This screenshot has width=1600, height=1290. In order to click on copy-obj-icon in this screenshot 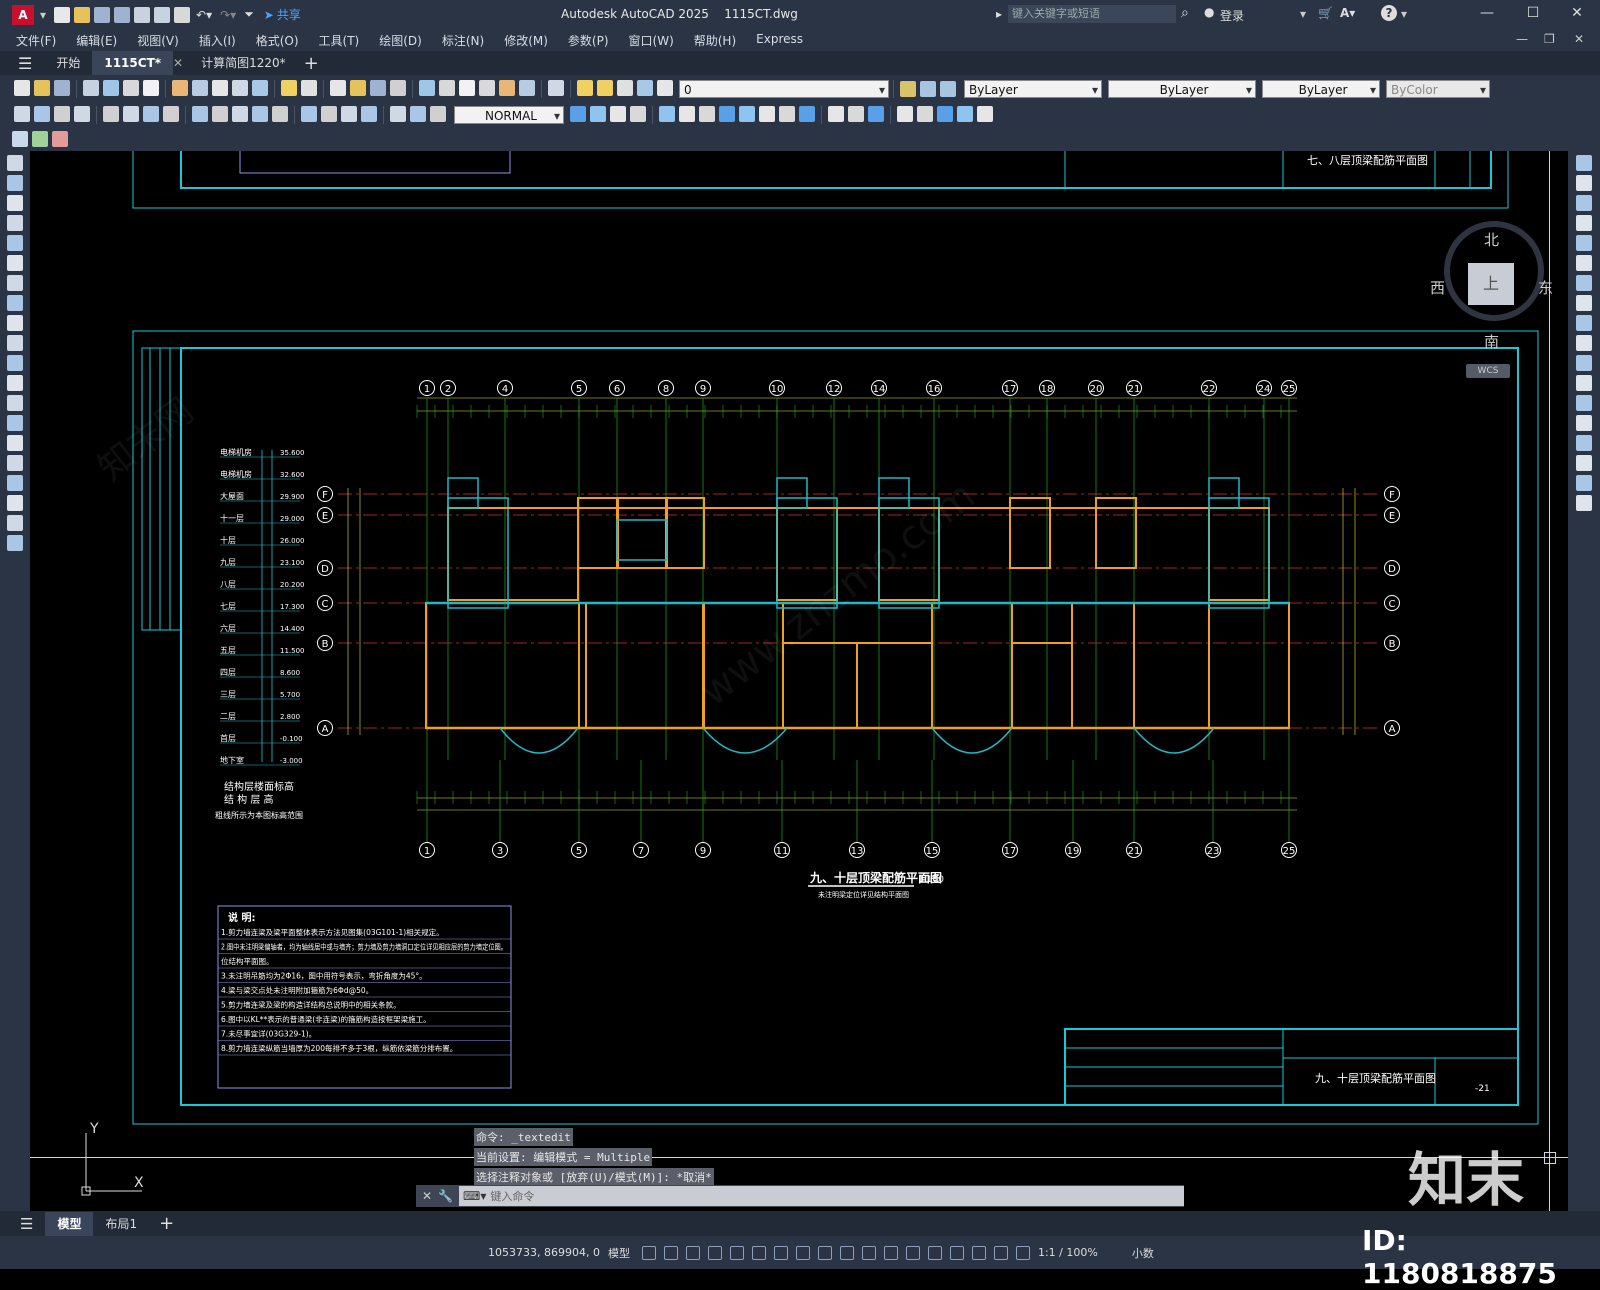, I will do `click(598, 114)`.